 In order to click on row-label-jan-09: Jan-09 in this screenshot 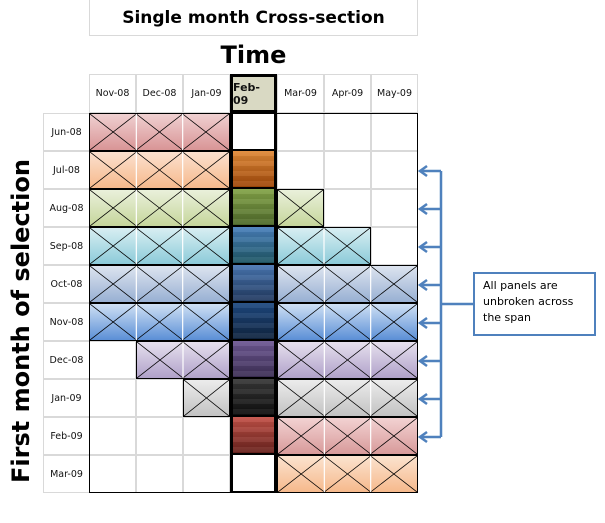, I will do `click(66, 398)`.